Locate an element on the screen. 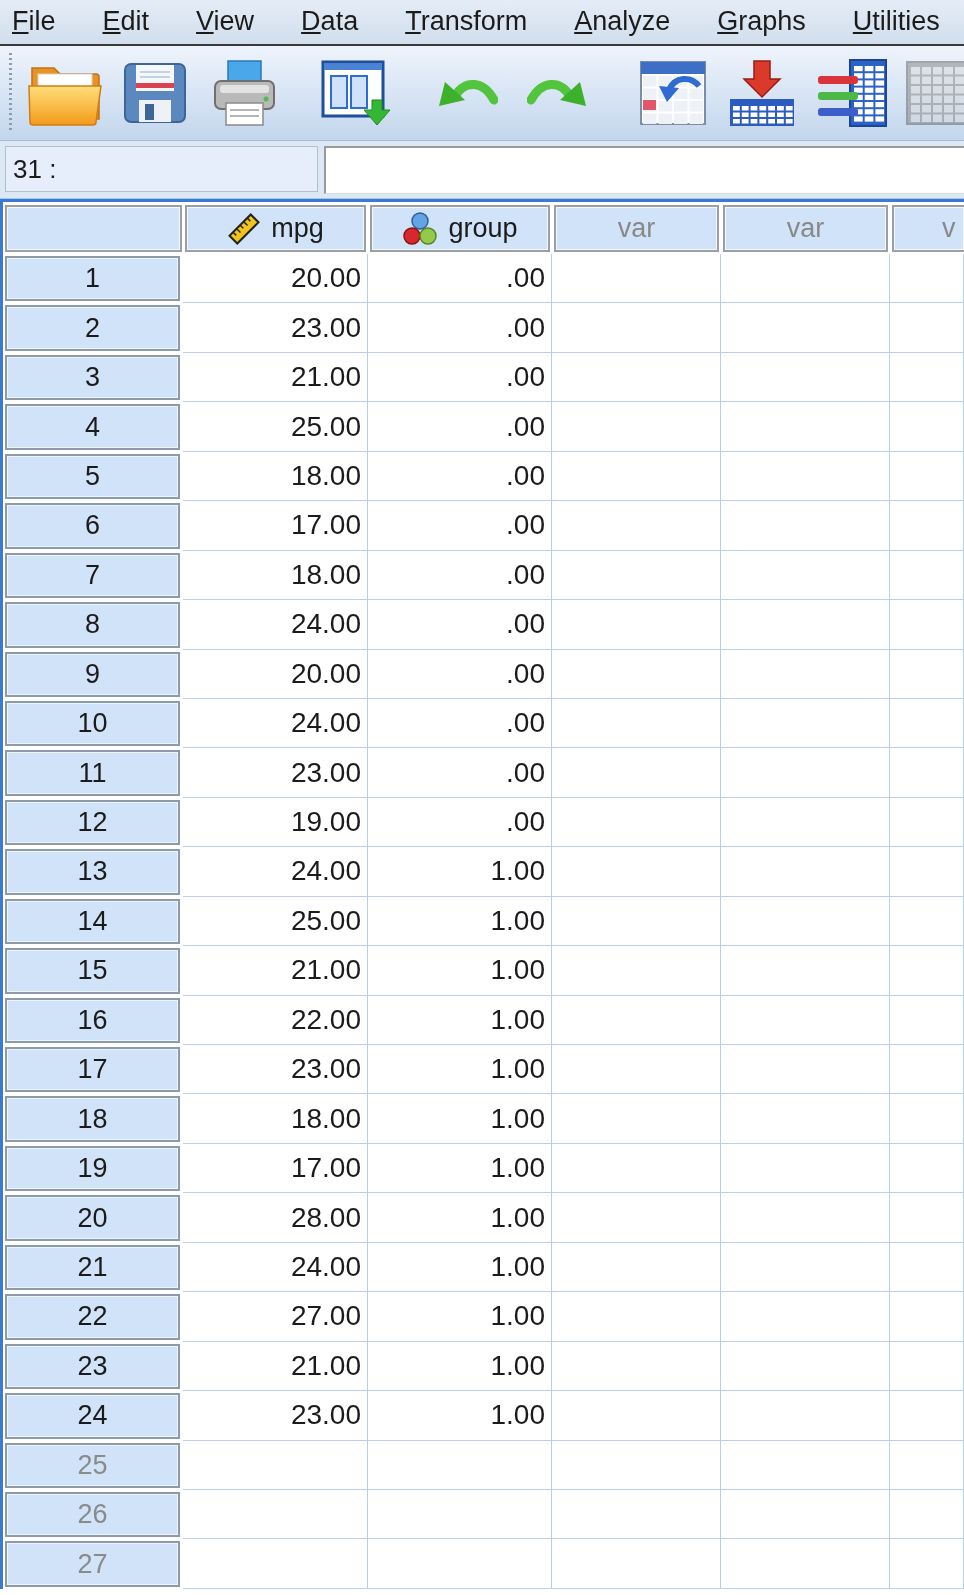 The image size is (964, 1595). menu-item: Transform is located at coordinates (466, 22).